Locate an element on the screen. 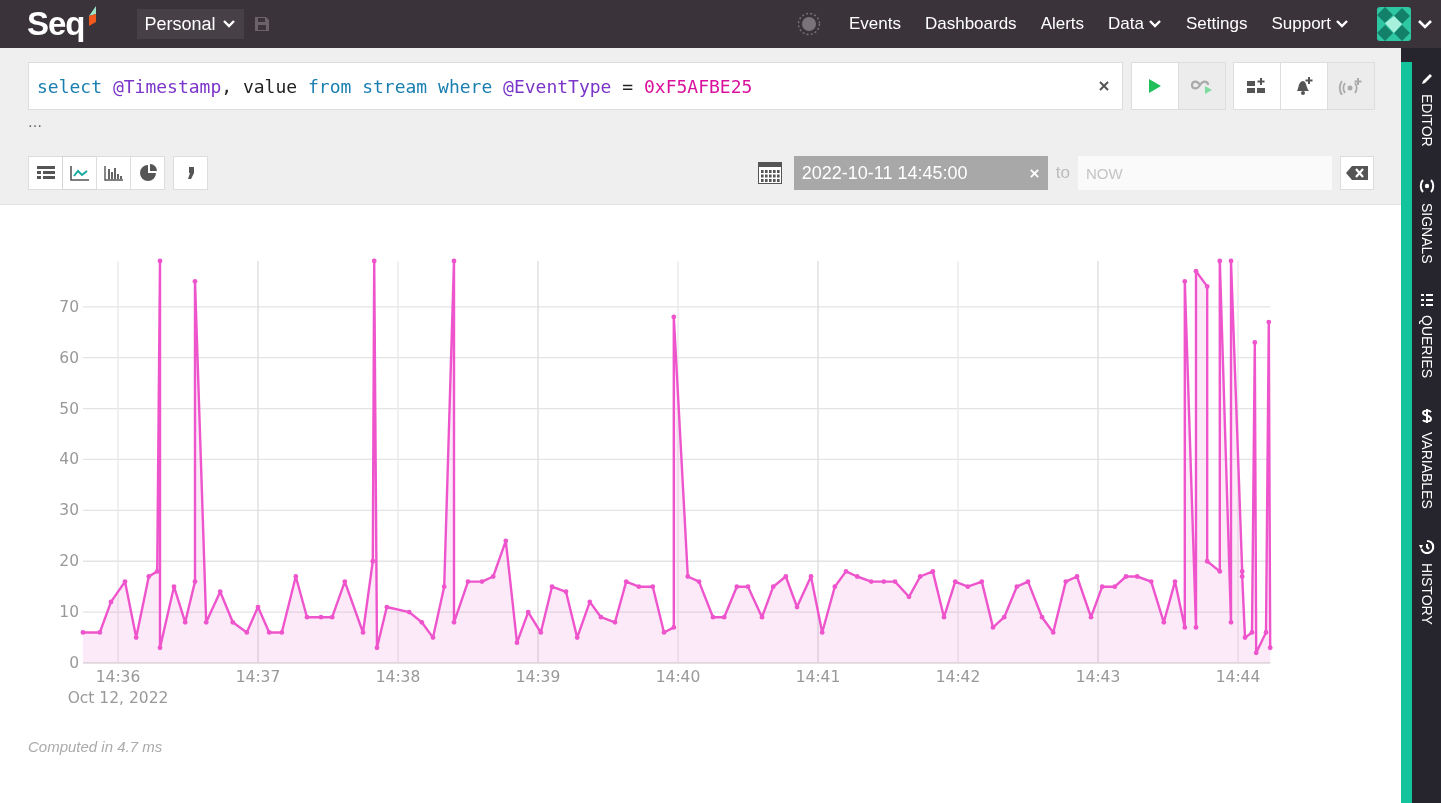 The height and width of the screenshot is (803, 1441). logo-text: Seq is located at coordinates (56, 24).